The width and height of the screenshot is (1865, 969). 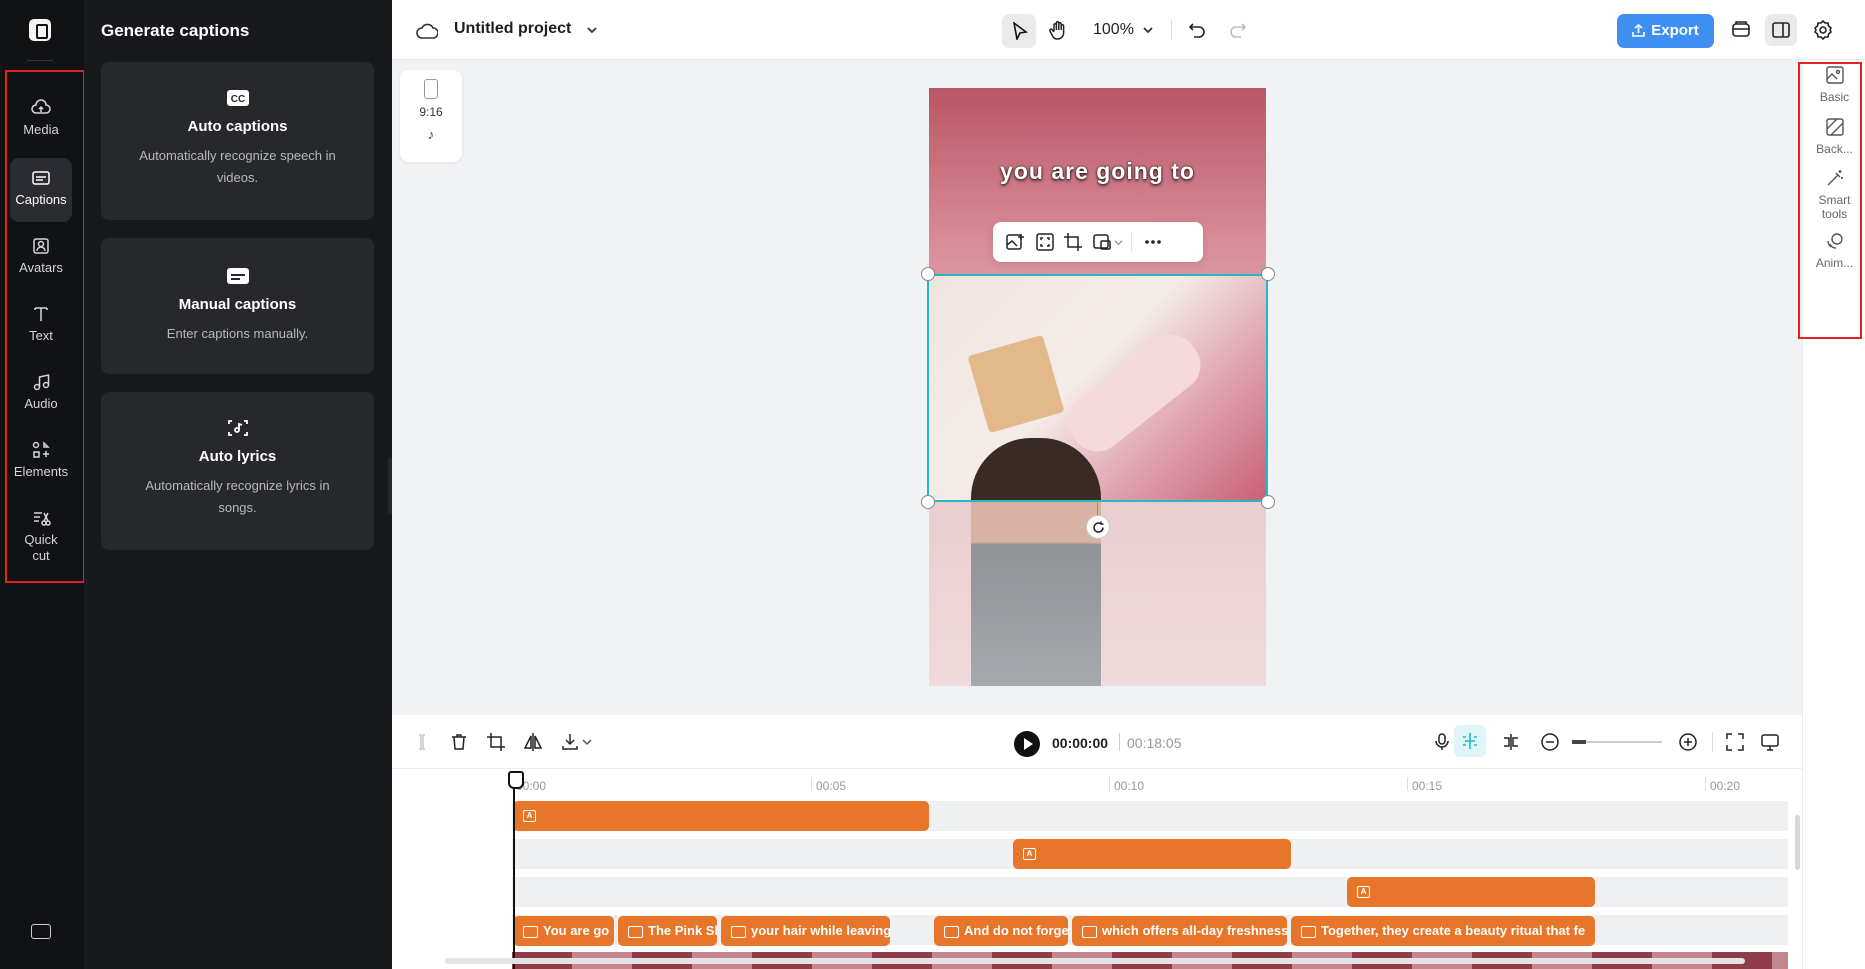 I want to click on gear-icon, so click(x=1823, y=30).